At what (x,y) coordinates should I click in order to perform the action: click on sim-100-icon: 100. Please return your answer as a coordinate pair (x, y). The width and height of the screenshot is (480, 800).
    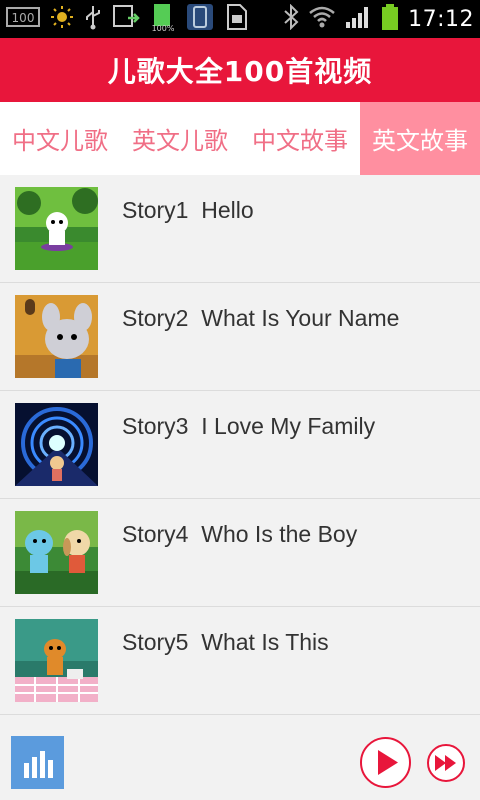
    Looking at the image, I should click on (23, 19).